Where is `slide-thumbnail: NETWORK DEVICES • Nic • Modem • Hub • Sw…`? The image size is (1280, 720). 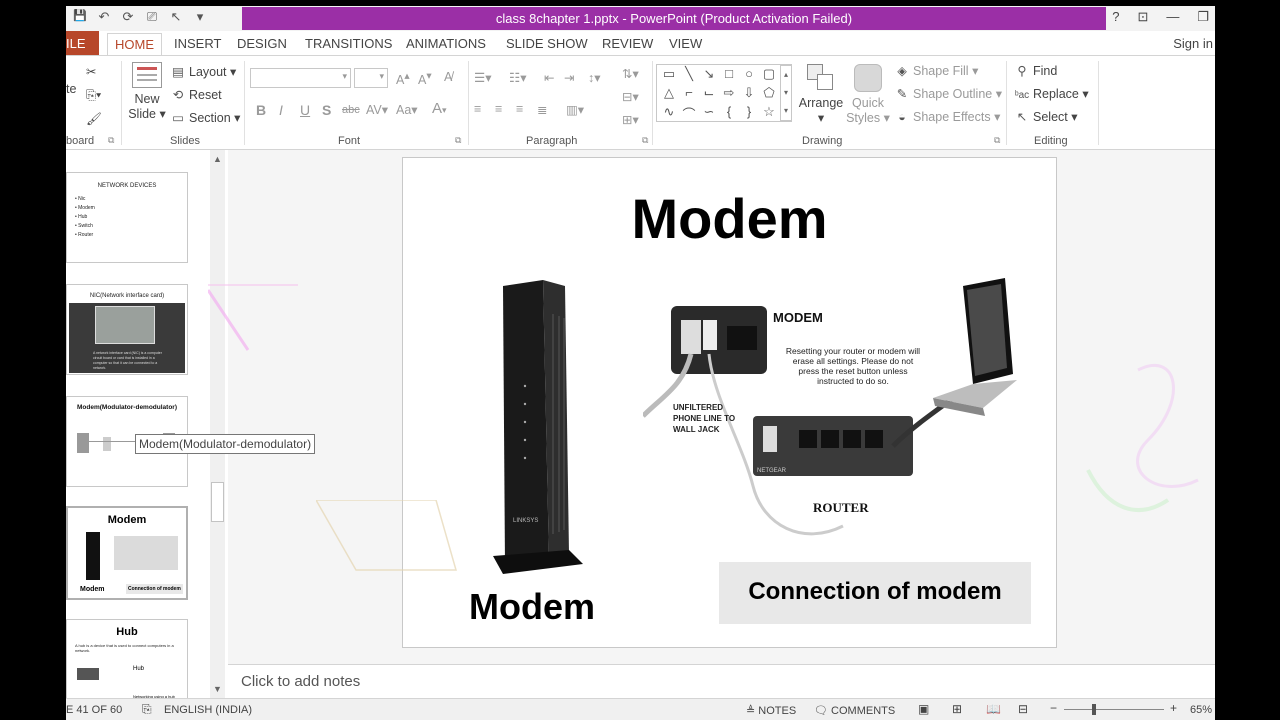
slide-thumbnail: NETWORK DEVICES • Nic • Modem • Hub • Sw… is located at coordinates (127, 217).